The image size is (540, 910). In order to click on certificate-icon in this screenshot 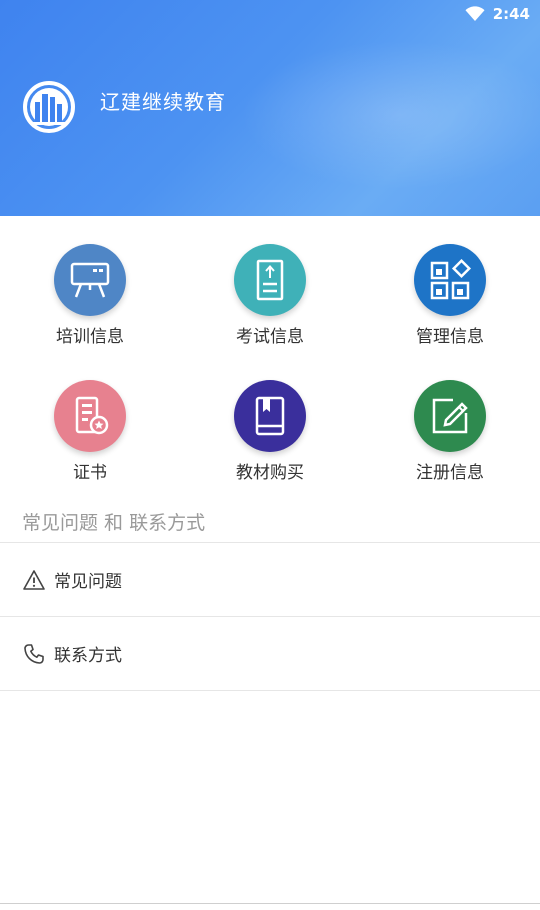, I will do `click(90, 416)`.